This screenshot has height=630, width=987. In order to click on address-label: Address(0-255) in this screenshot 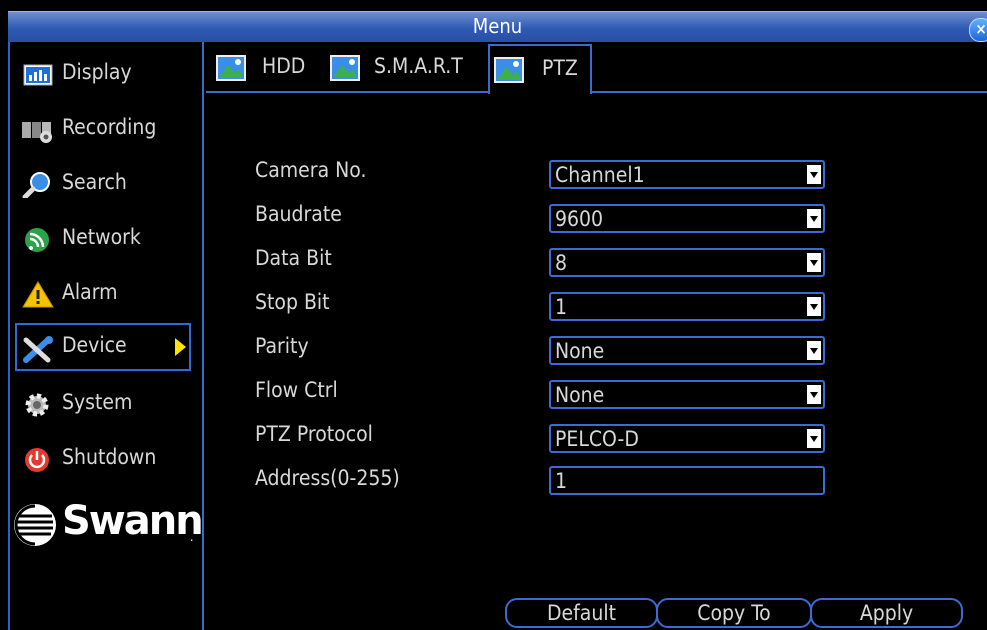, I will do `click(327, 478)`.